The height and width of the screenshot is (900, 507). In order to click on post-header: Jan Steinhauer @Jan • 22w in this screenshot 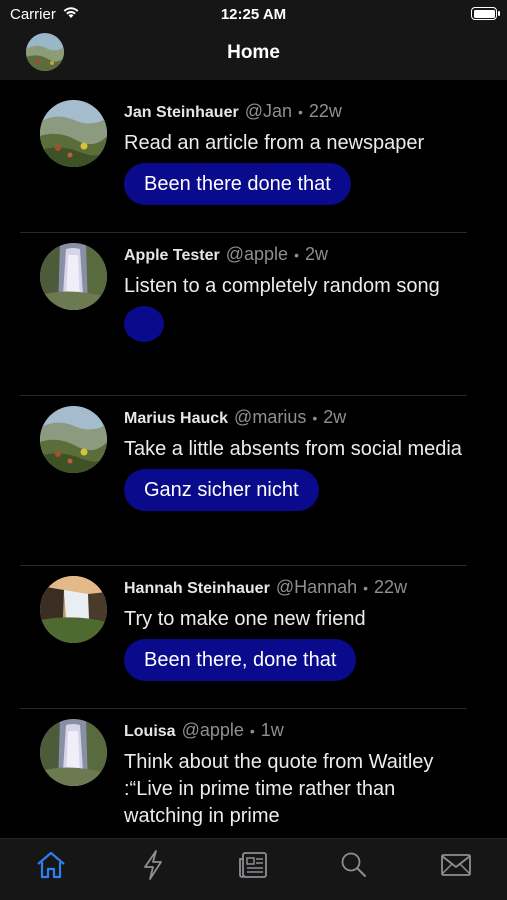, I will do `click(295, 112)`.